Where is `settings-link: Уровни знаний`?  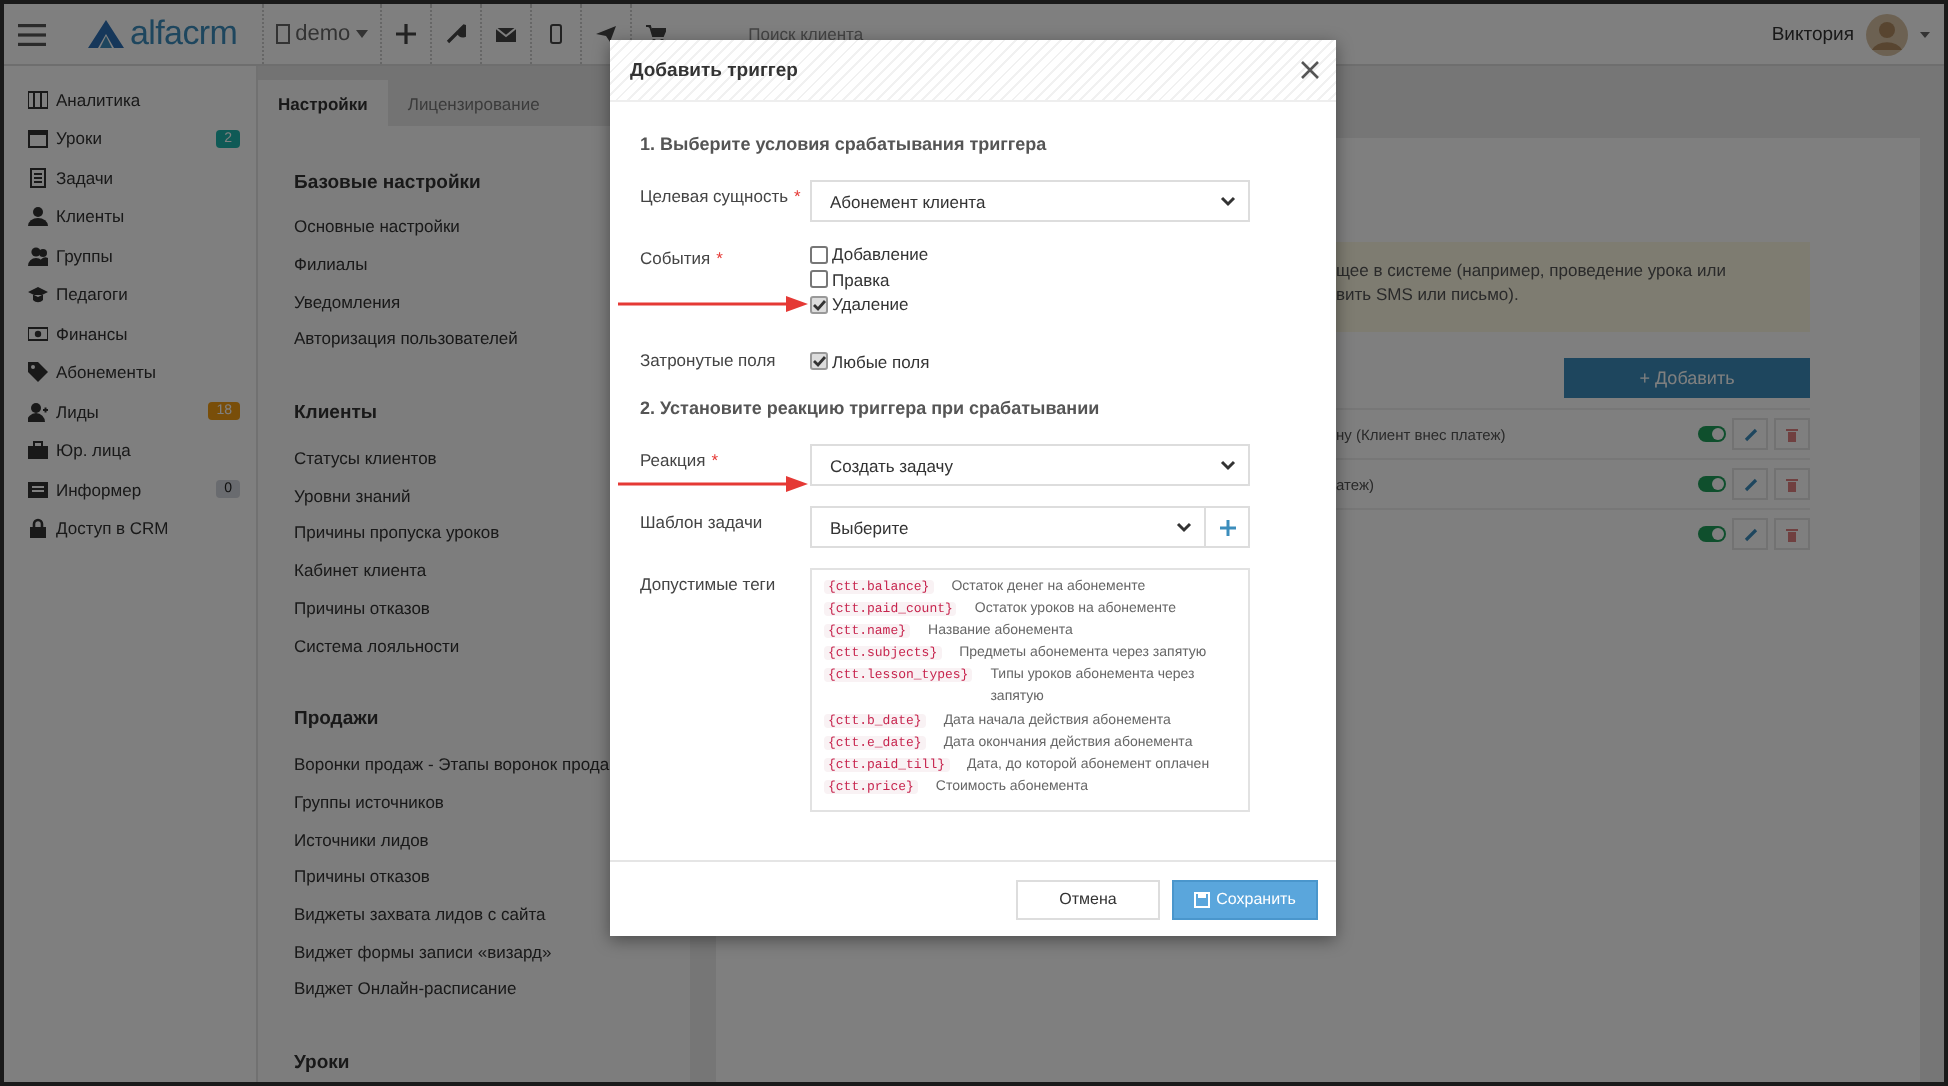 settings-link: Уровни знаний is located at coordinates (352, 495).